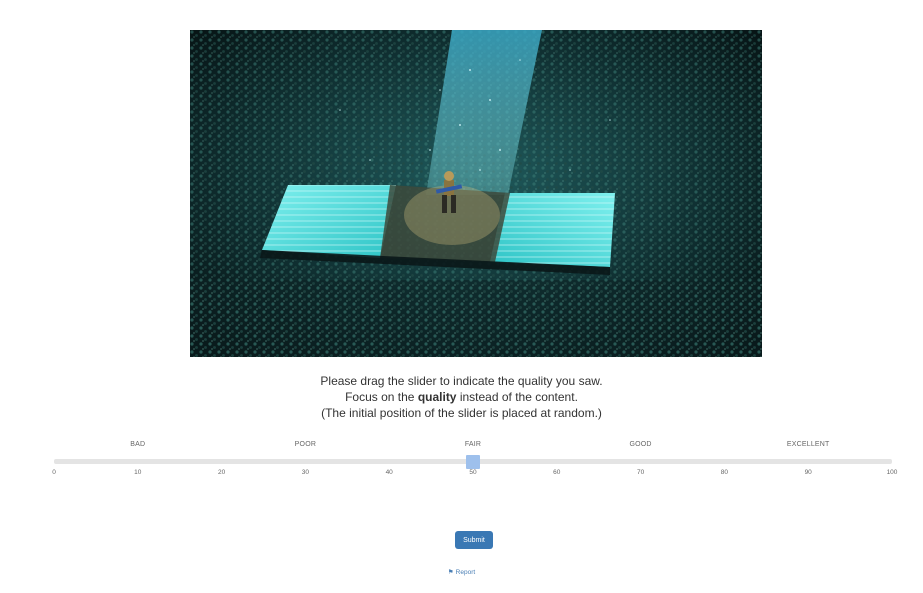 This screenshot has width=923, height=593. What do you see at coordinates (221, 472) in the screenshot?
I see `tick-label: 20` at bounding box center [221, 472].